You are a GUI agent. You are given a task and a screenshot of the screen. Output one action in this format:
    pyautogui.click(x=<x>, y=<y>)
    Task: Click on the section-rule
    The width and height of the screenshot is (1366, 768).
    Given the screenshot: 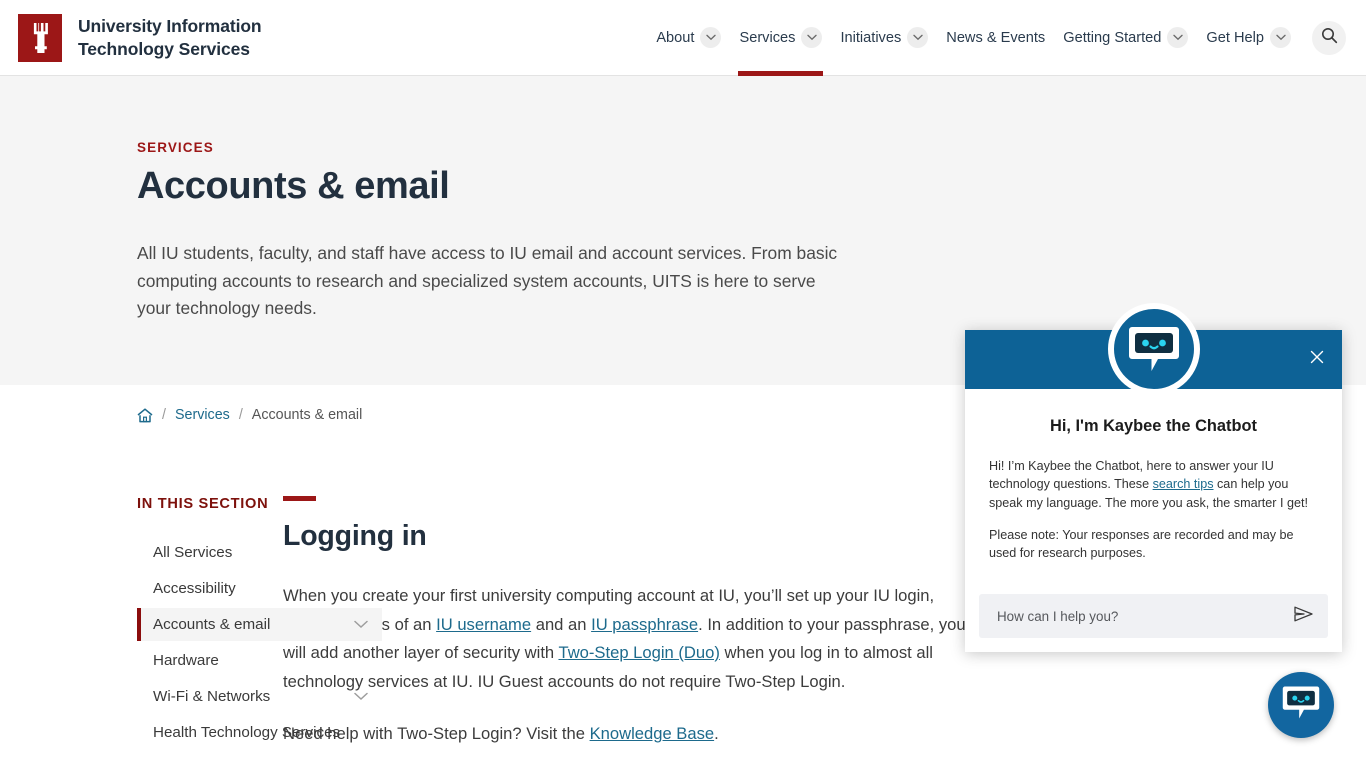 What is the action you would take?
    pyautogui.click(x=299, y=498)
    